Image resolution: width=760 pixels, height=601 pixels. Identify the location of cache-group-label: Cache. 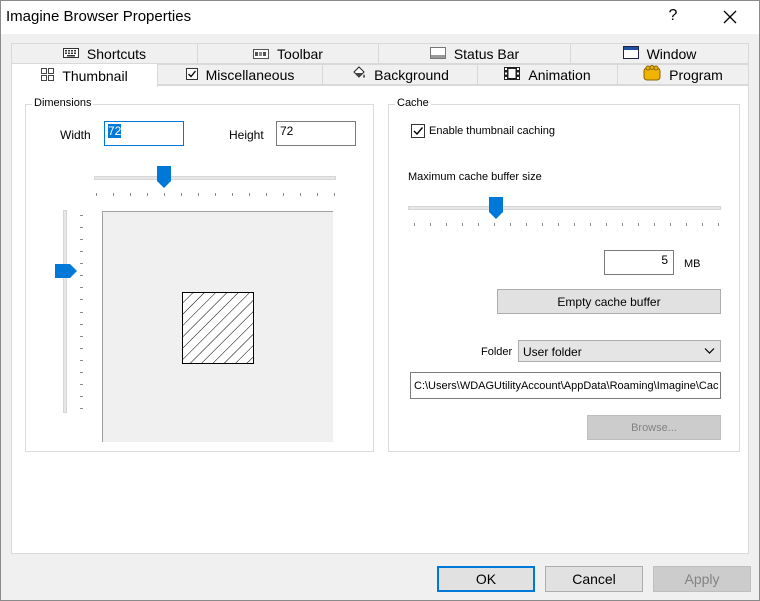
(413, 103).